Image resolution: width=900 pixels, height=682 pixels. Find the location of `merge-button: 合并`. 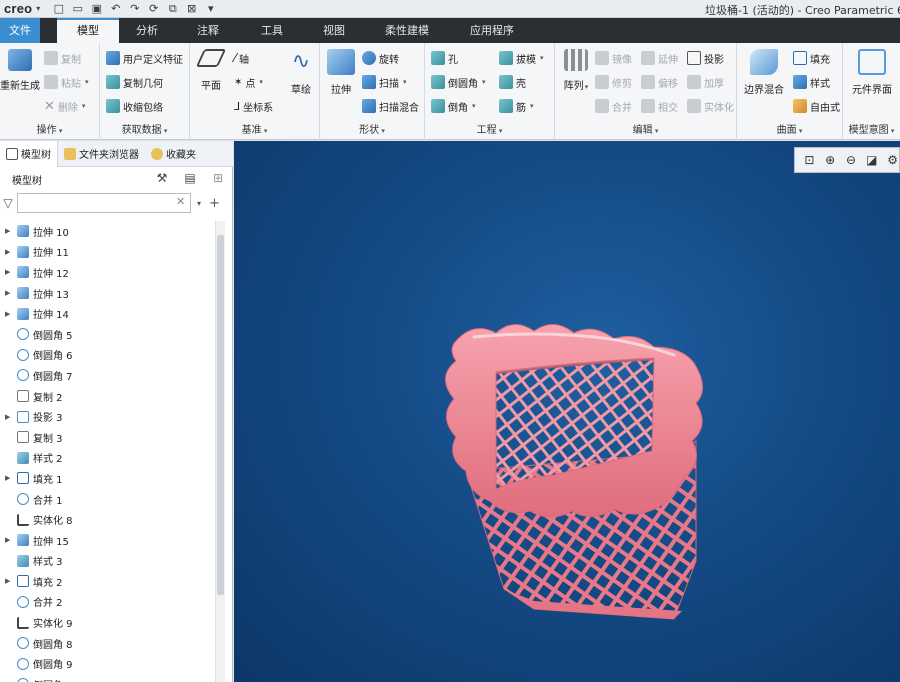

merge-button: 合并 is located at coordinates (613, 106).